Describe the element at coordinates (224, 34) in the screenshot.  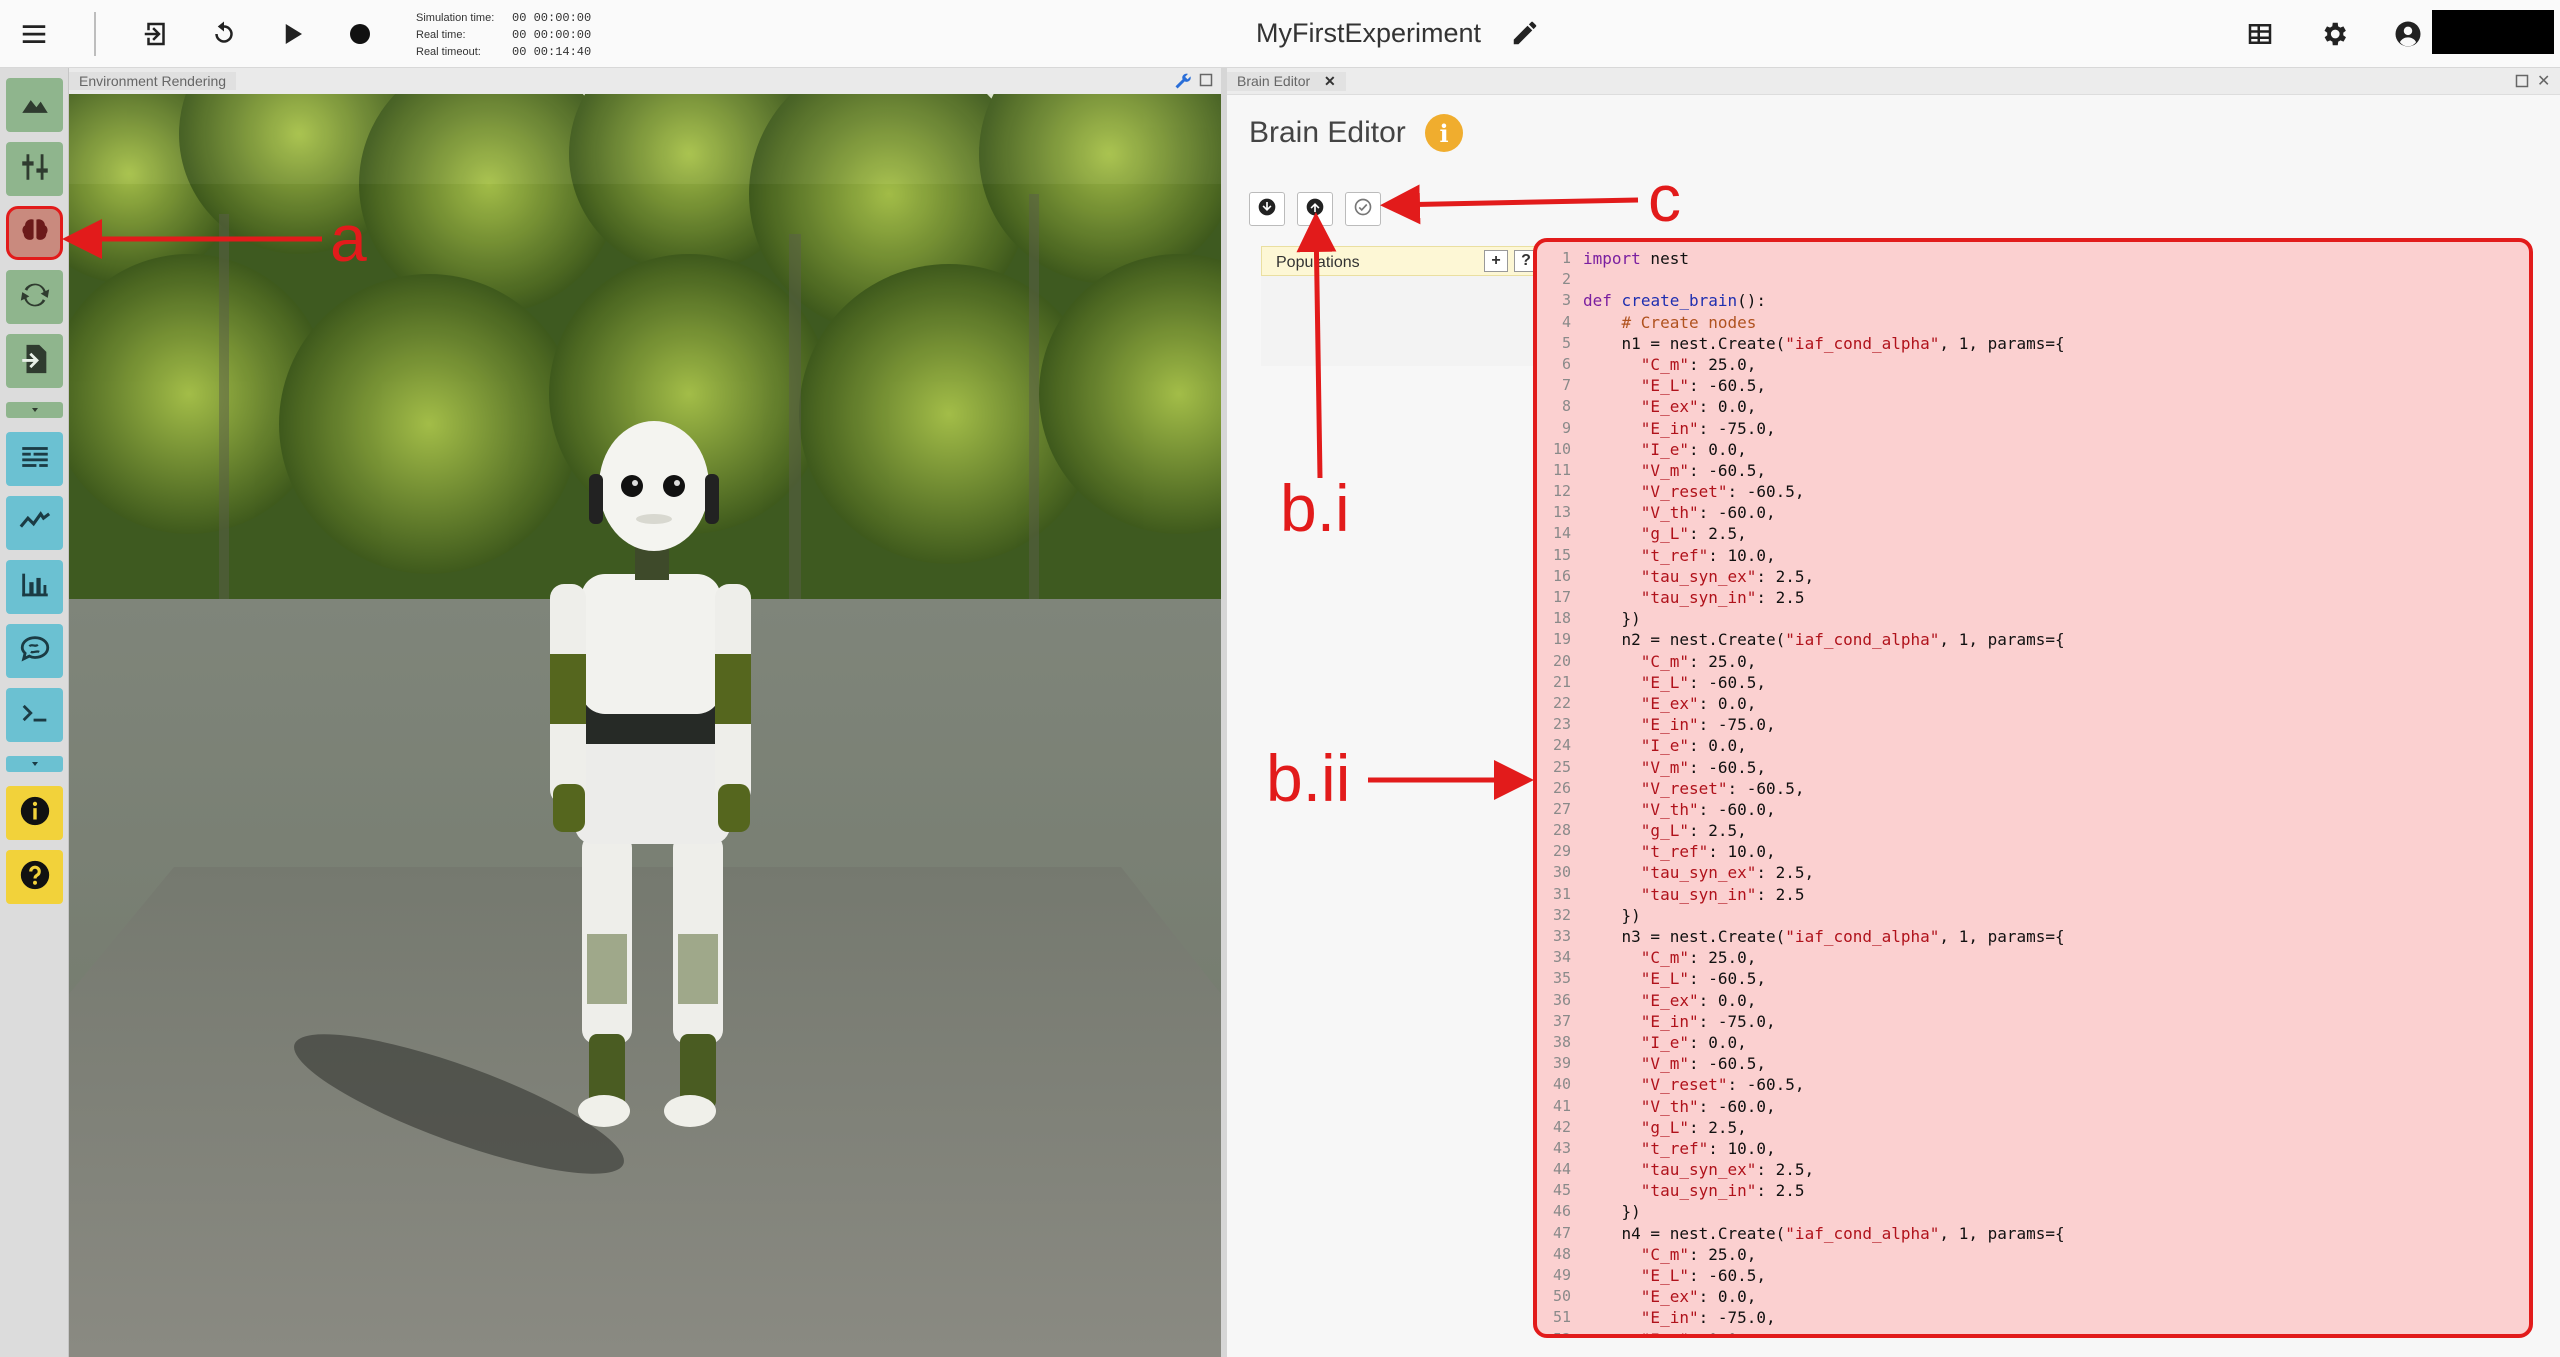
I see `reset-icon` at that location.